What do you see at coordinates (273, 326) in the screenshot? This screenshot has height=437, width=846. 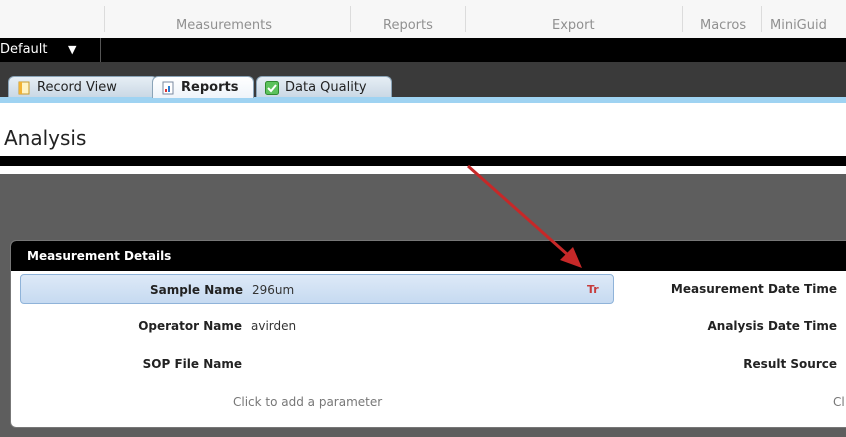 I see `parameter-value: avirden` at bounding box center [273, 326].